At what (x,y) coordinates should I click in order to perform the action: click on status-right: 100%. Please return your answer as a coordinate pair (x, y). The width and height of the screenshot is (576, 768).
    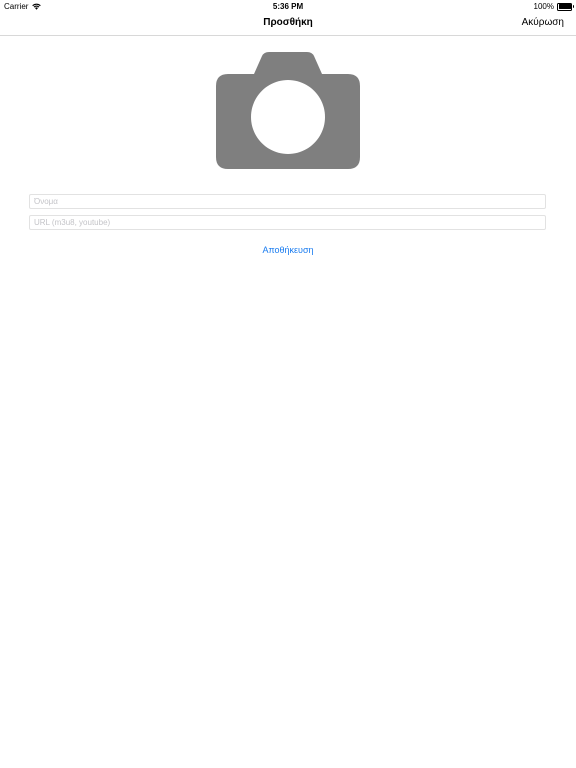
    Looking at the image, I should click on (553, 6).